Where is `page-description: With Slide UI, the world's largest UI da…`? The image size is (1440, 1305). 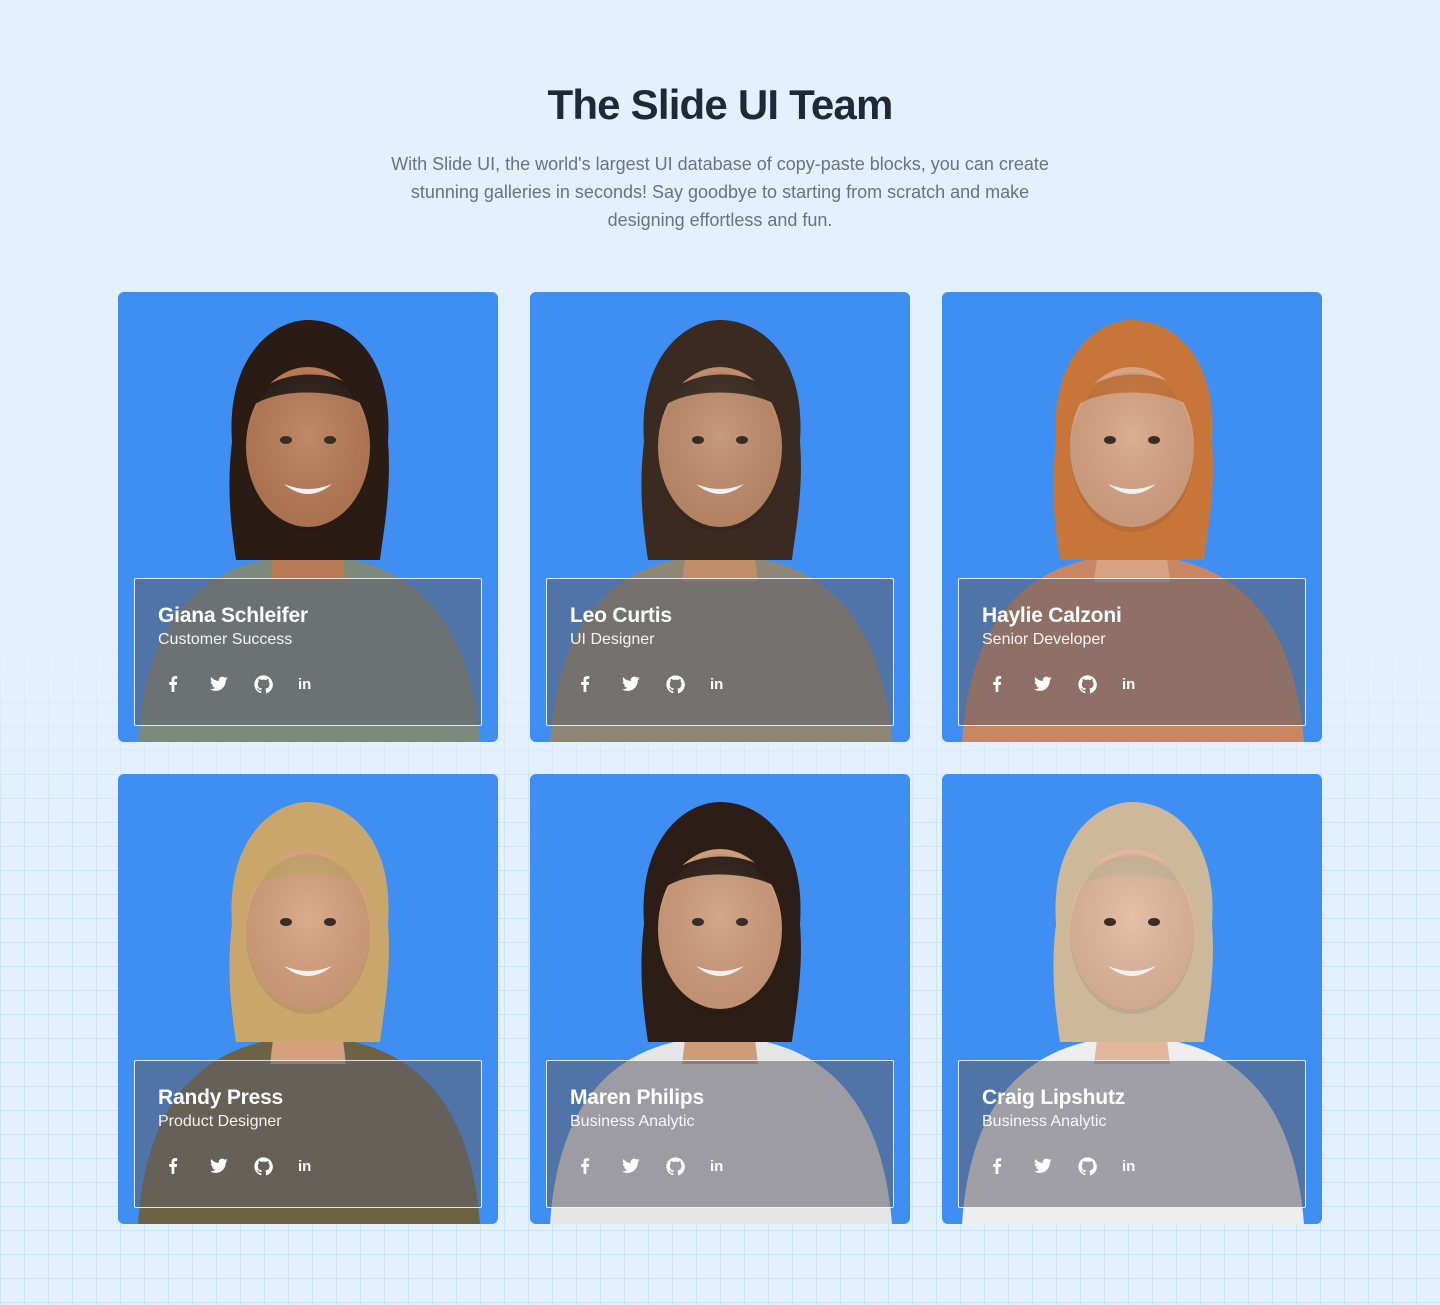
page-description: With Slide UI, the world's largest UI da… is located at coordinates (720, 192).